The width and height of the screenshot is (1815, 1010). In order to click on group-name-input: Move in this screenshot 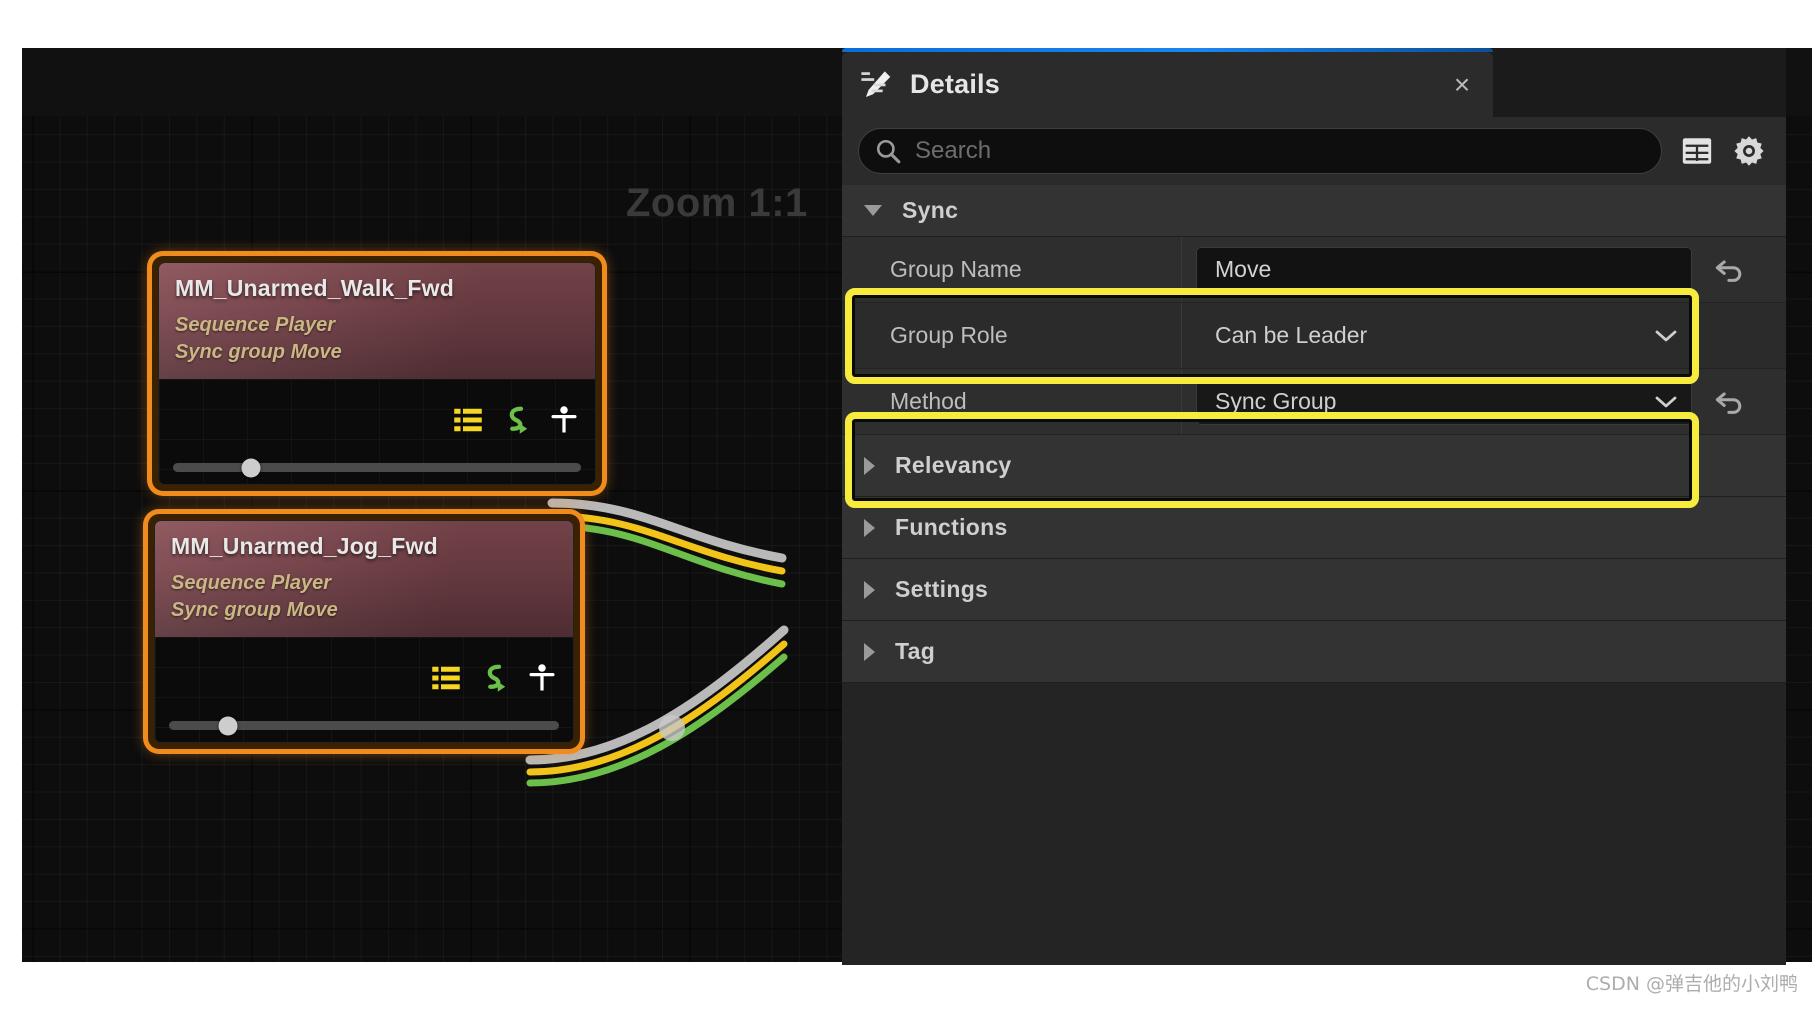, I will do `click(1444, 269)`.